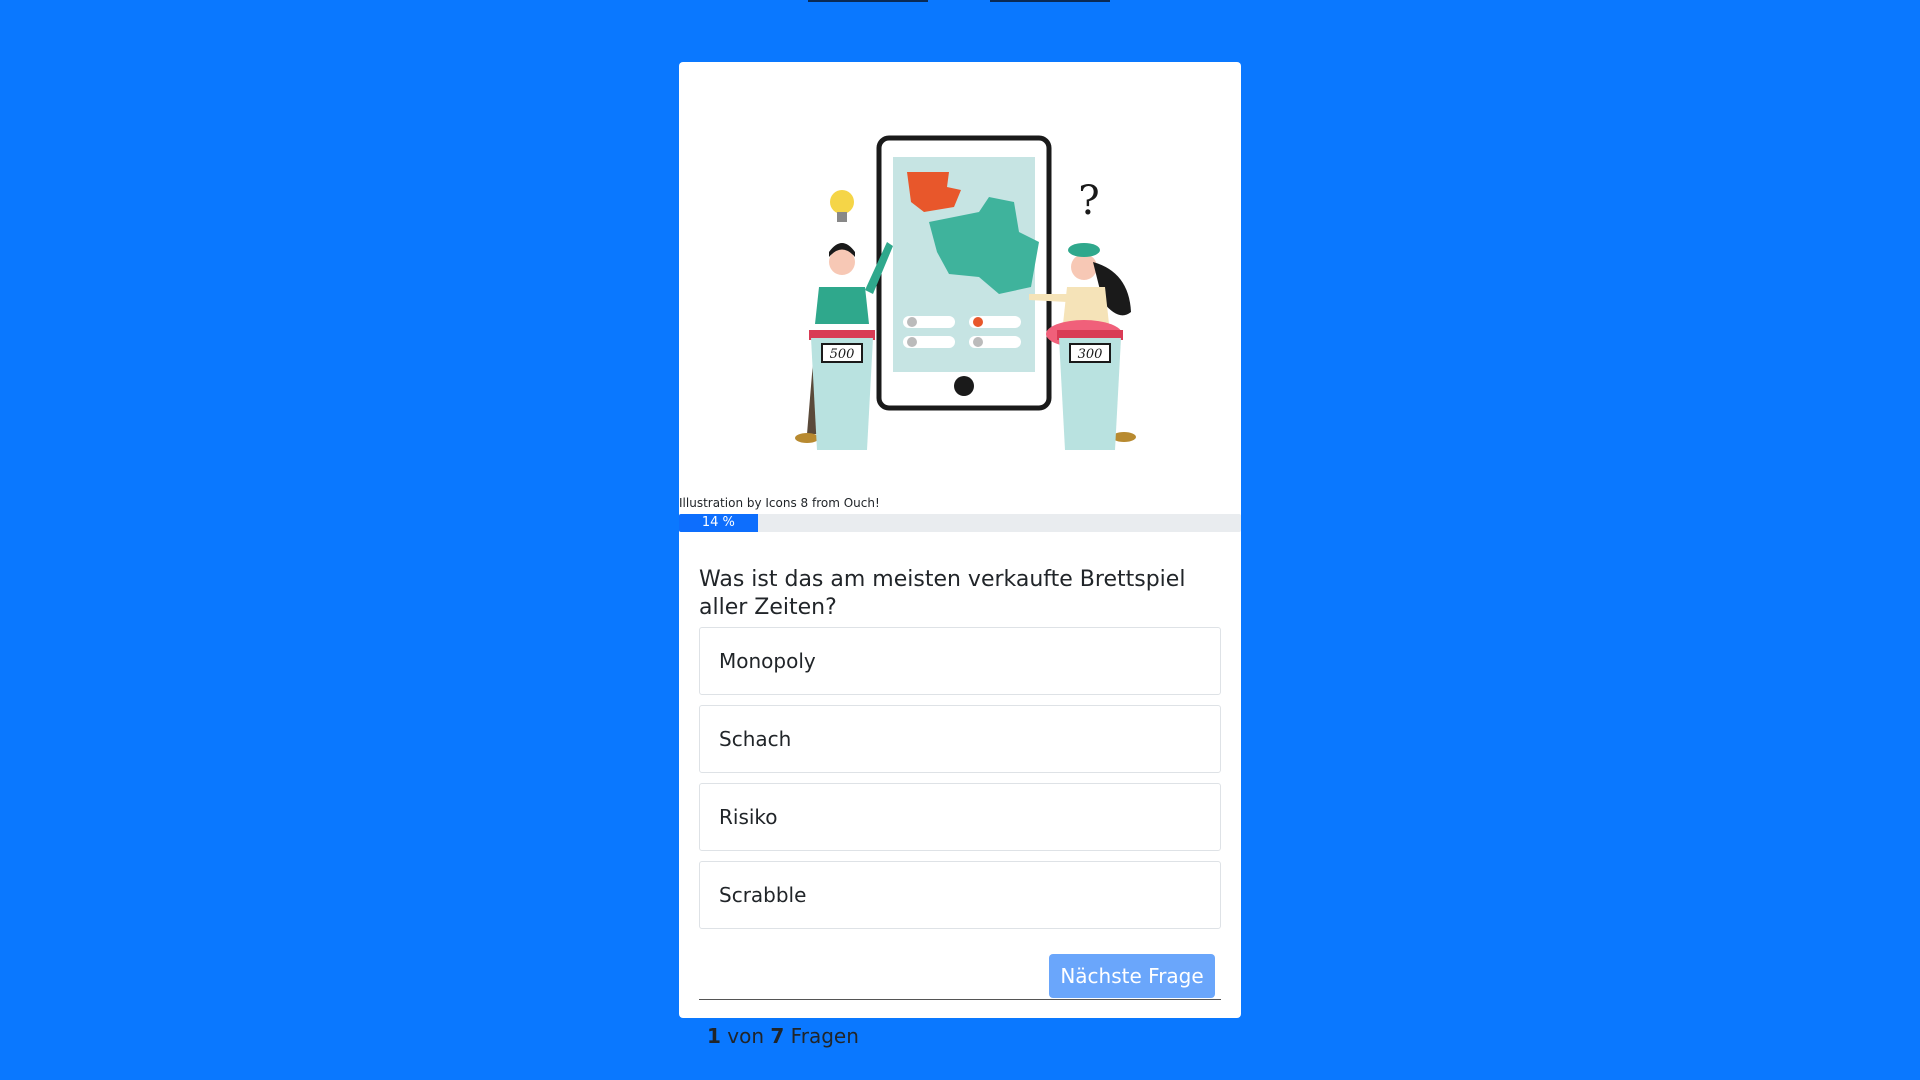  What do you see at coordinates (842, 305) in the screenshot?
I see `person-left-shirt` at bounding box center [842, 305].